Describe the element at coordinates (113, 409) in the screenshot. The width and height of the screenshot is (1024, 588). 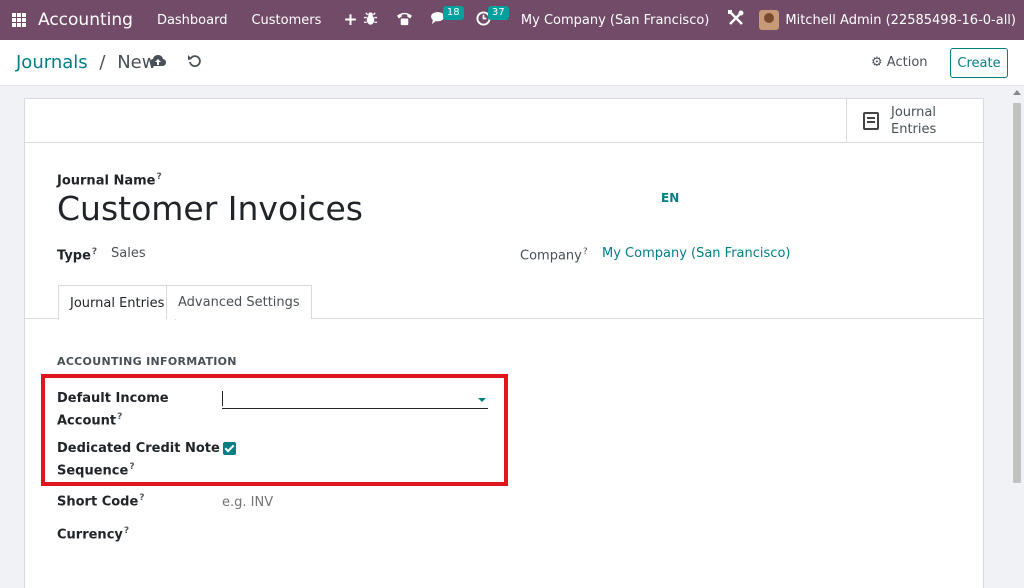
I see `default-income-account-label: Default Income Account?` at that location.